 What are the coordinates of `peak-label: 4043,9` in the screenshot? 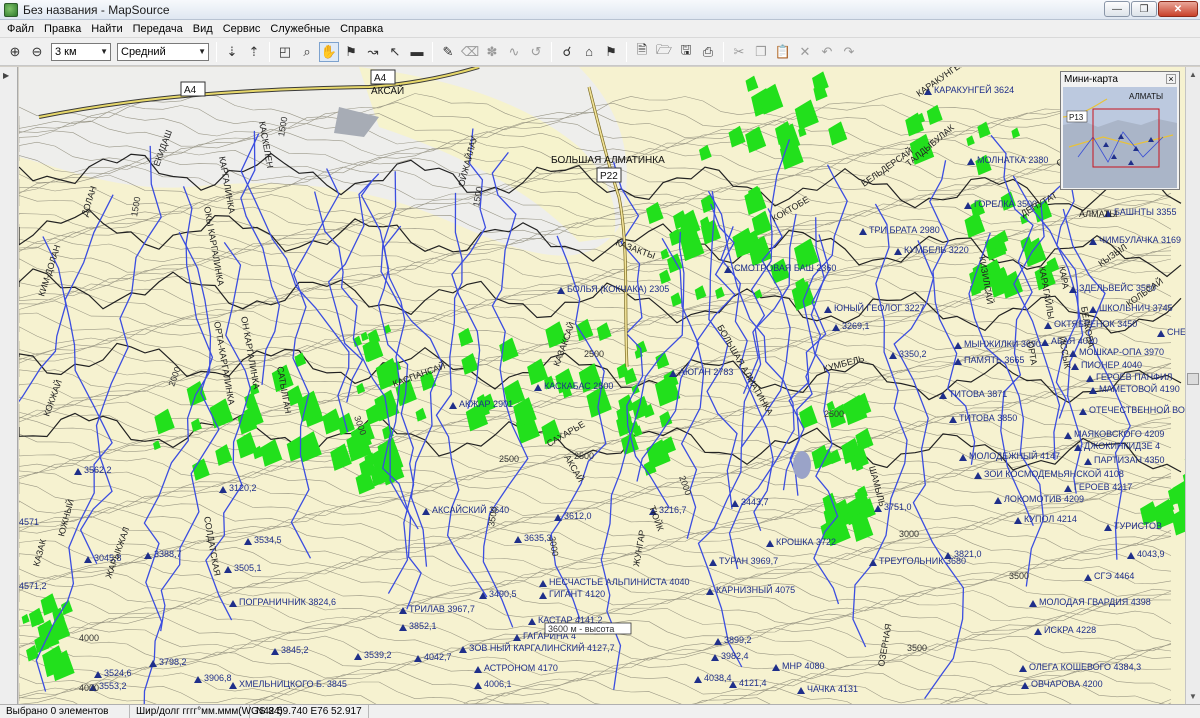 It's located at (1151, 554).